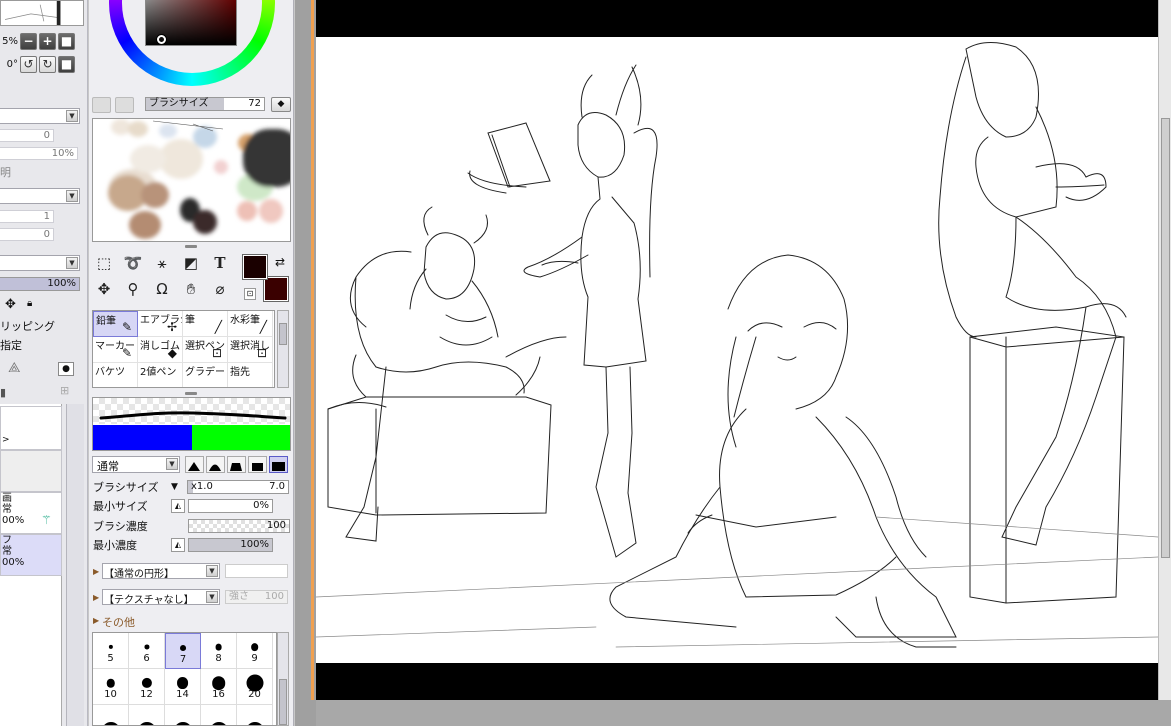  What do you see at coordinates (40, 263) in the screenshot?
I see `layer-combine-dropdown: ▼` at bounding box center [40, 263].